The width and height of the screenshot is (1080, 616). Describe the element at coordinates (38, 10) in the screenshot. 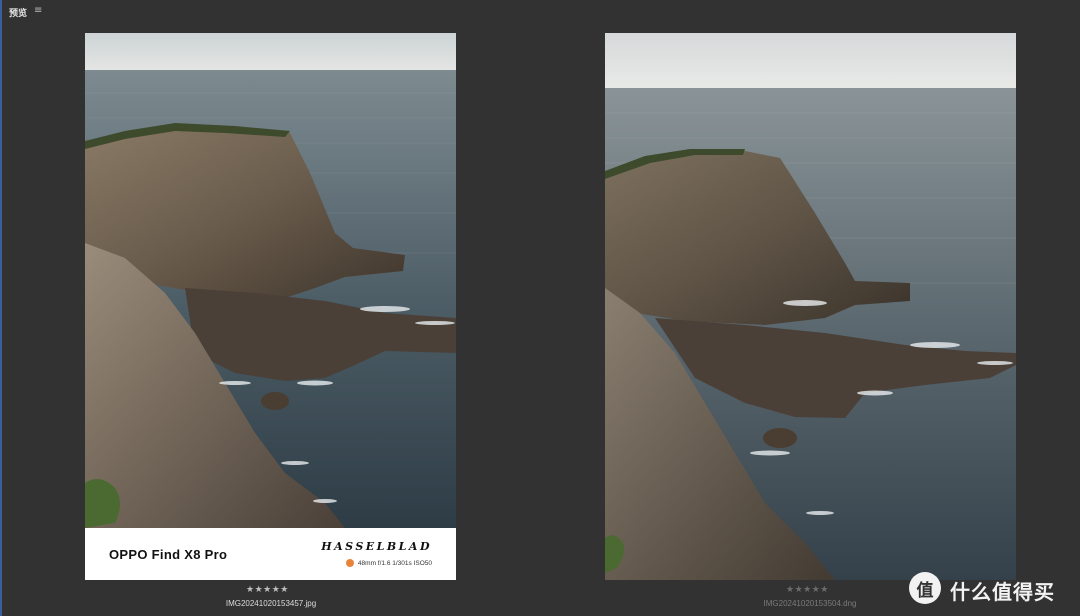

I see `menu-icon: ≡` at that location.